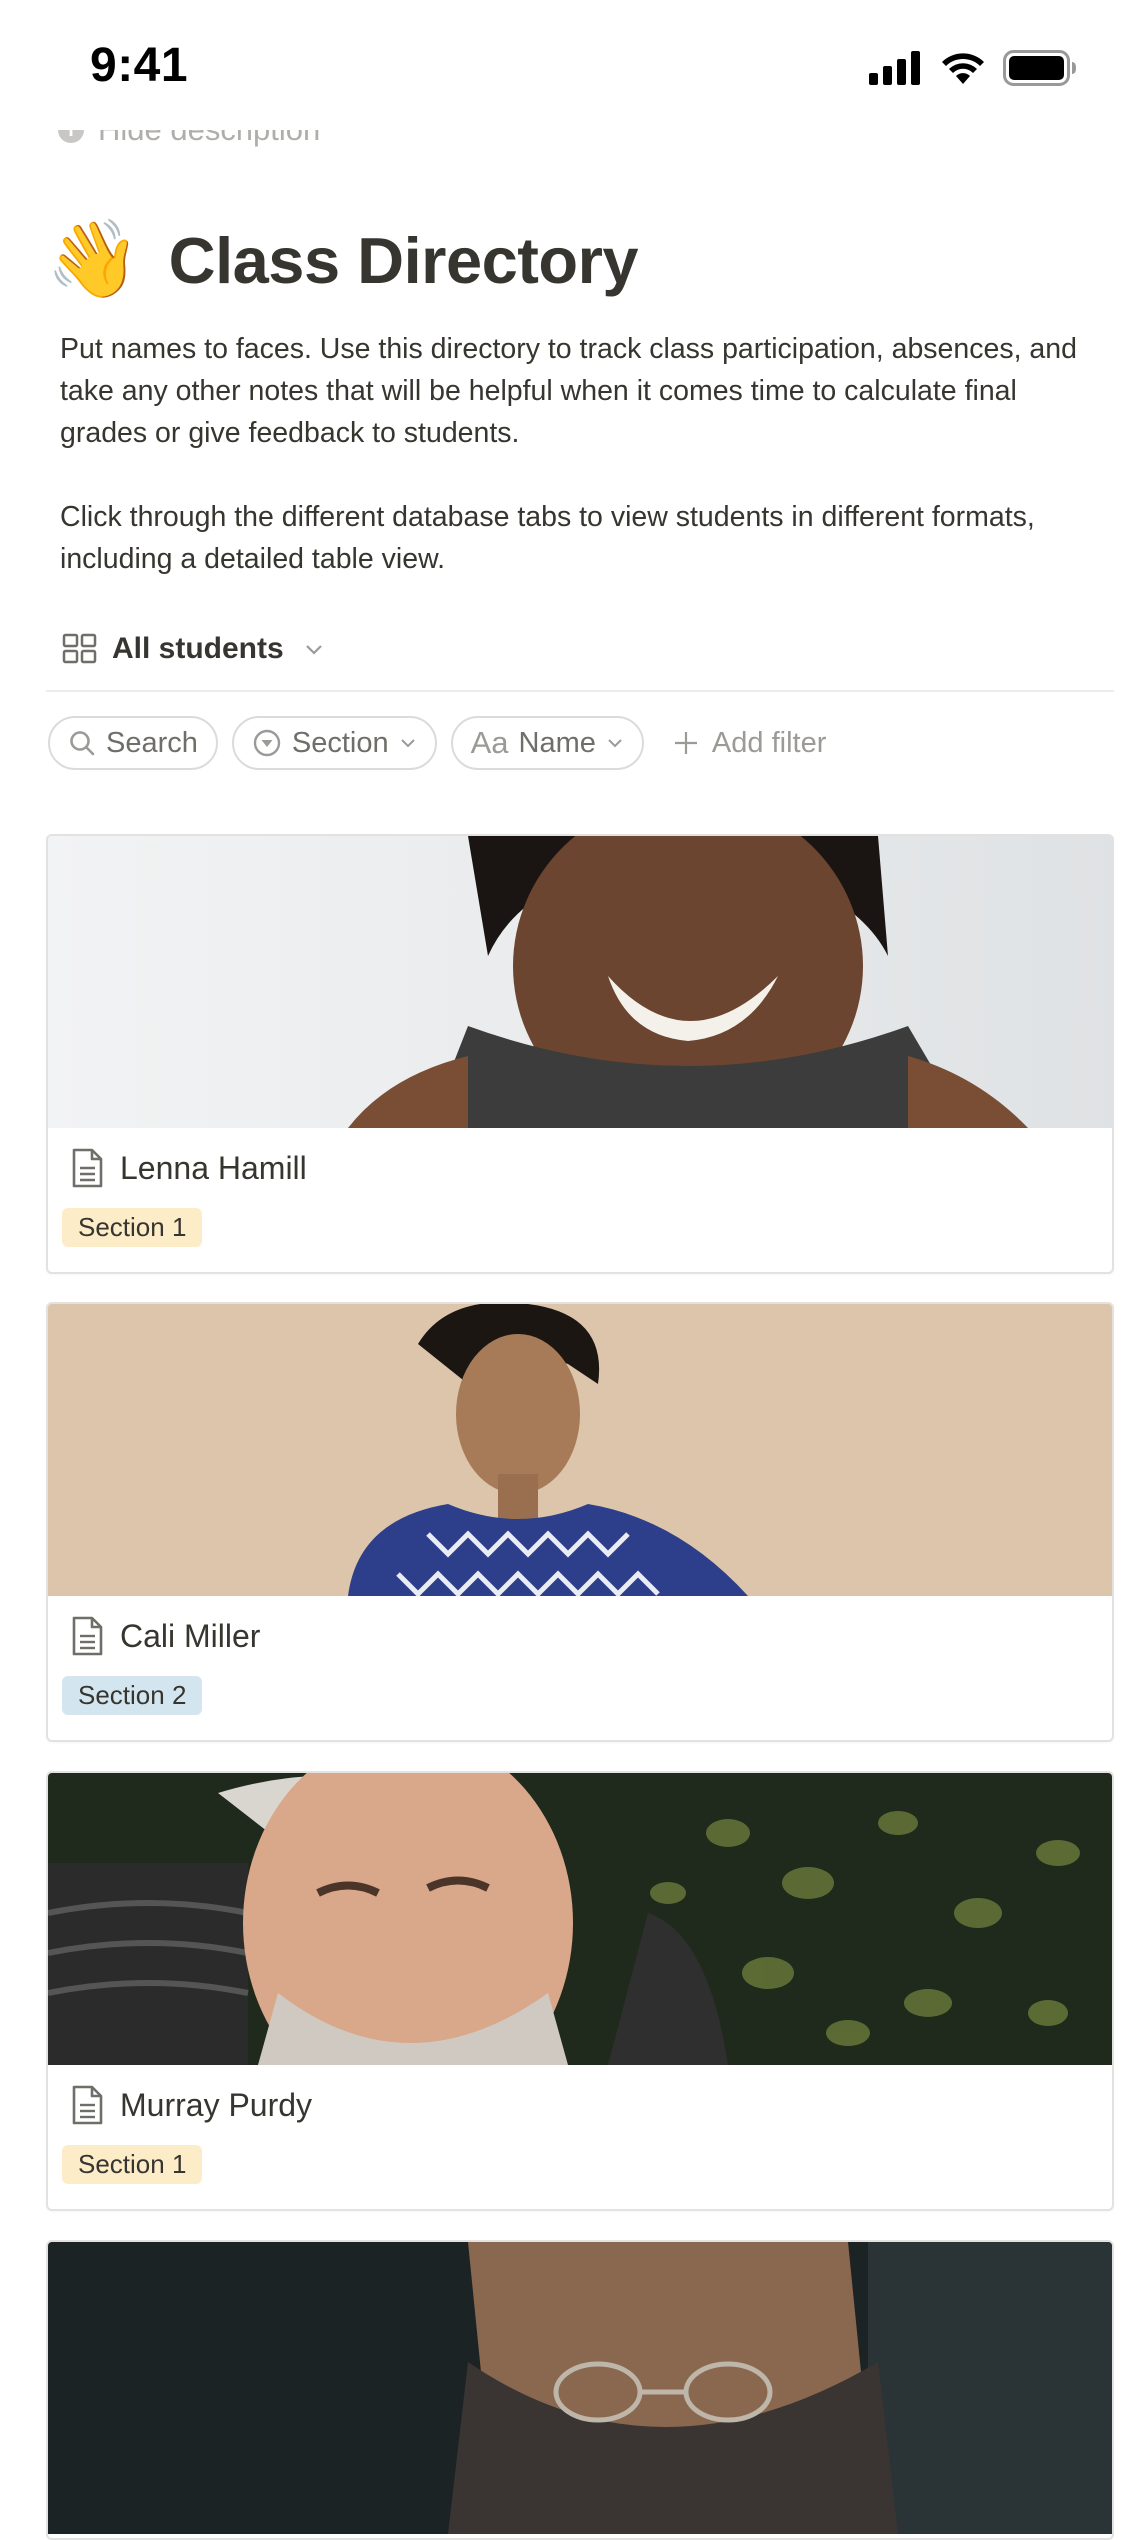 The width and height of the screenshot is (1125, 2540). I want to click on battery-icon, so click(1039, 68).